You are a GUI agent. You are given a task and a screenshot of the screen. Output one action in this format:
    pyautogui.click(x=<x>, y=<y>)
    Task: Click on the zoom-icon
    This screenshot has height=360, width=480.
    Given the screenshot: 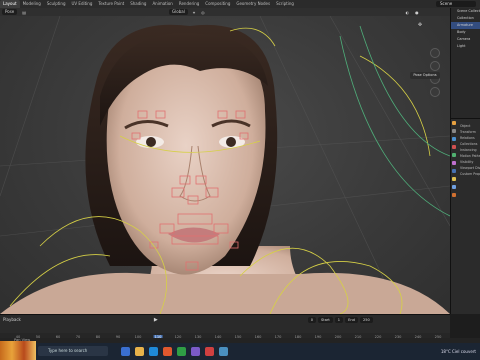 What is the action you would take?
    pyautogui.click(x=435, y=53)
    